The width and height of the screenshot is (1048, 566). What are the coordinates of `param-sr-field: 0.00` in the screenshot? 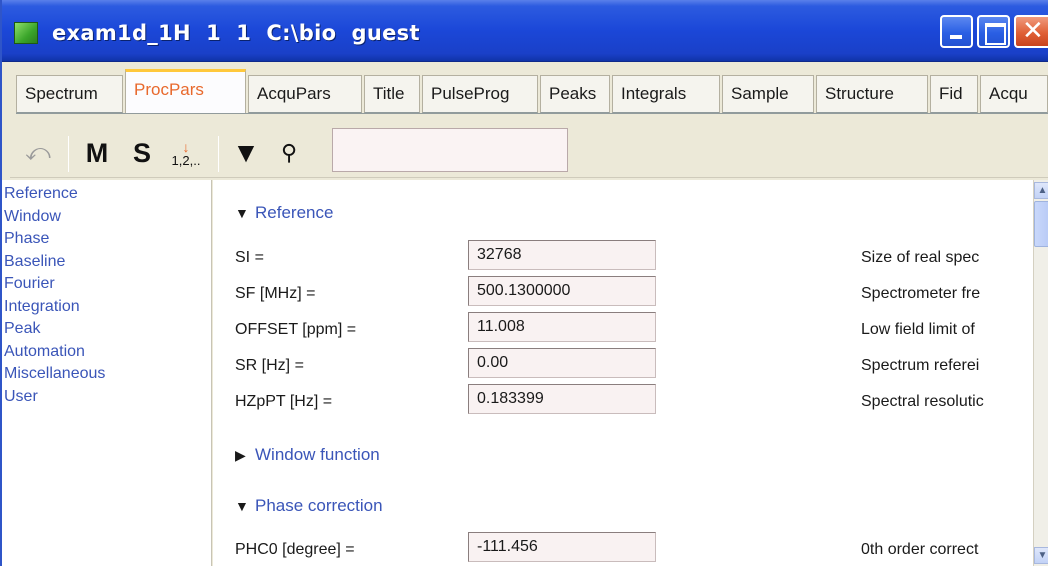 It's located at (562, 363).